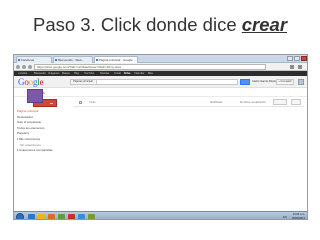  What do you see at coordinates (301, 82) in the screenshot?
I see `avatar` at bounding box center [301, 82].